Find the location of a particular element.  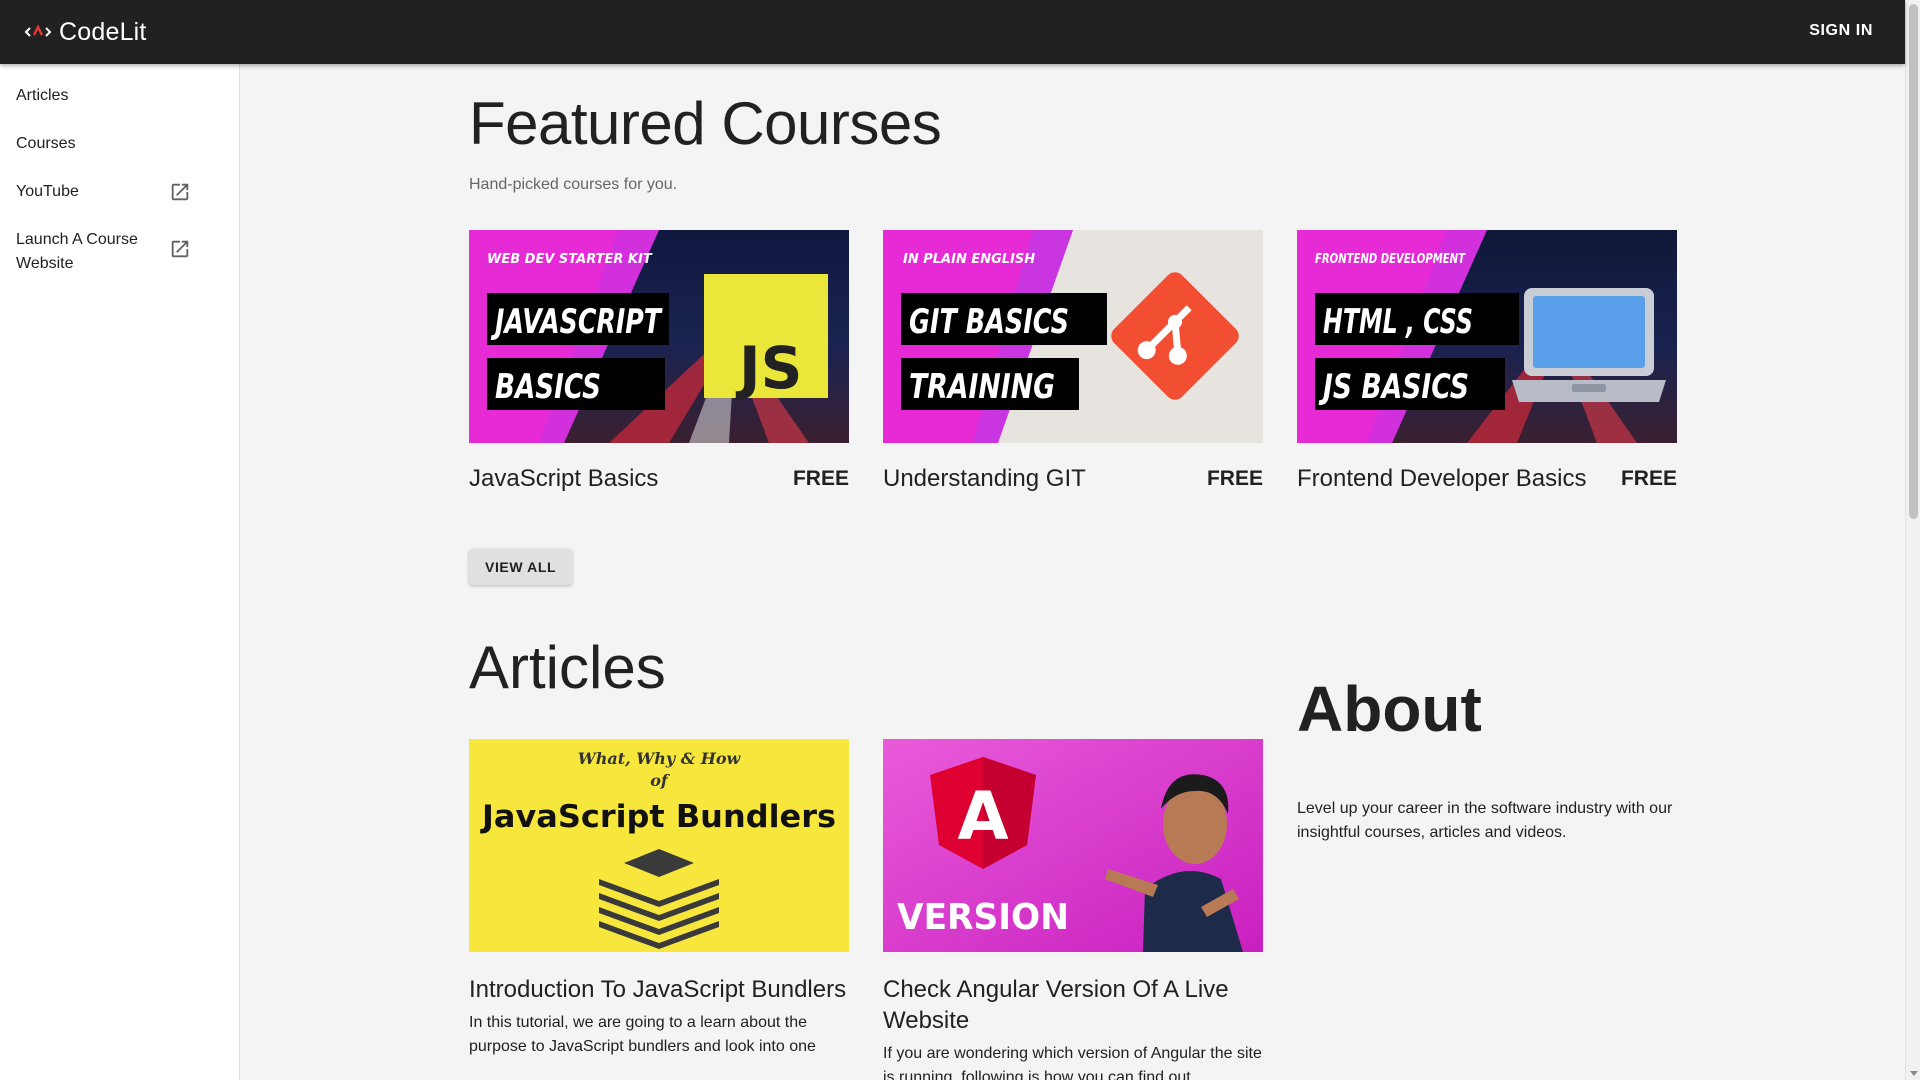

sidebar-item-label: Launch A Course Website is located at coordinates (77, 251).